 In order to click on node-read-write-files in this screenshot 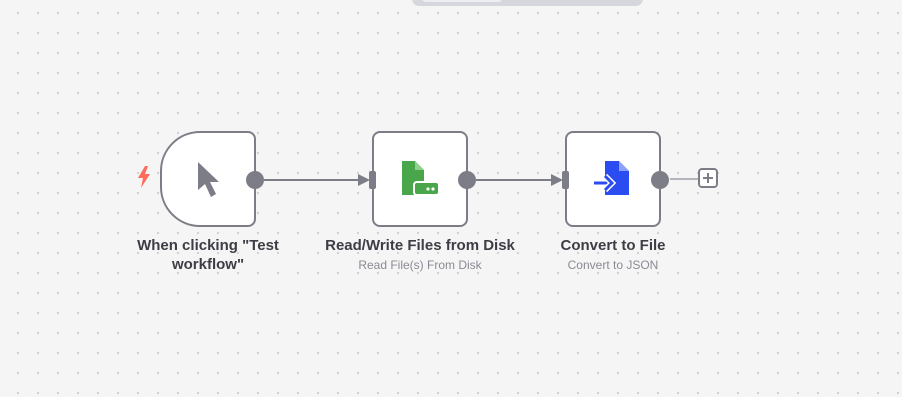, I will do `click(420, 179)`.